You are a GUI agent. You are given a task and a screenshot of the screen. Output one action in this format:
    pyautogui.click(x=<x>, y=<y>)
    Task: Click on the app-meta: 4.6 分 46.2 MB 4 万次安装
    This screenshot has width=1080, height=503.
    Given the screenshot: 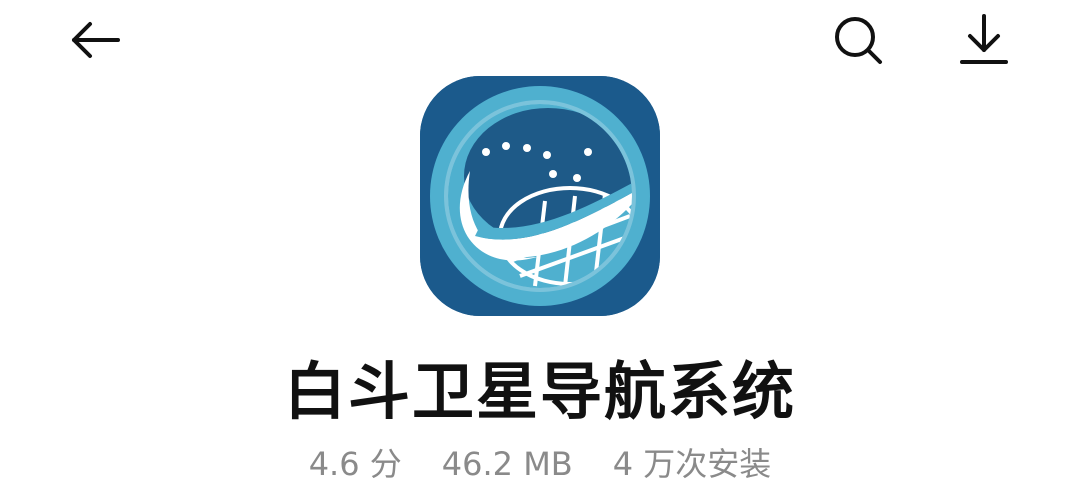 What is the action you would take?
    pyautogui.click(x=540, y=464)
    